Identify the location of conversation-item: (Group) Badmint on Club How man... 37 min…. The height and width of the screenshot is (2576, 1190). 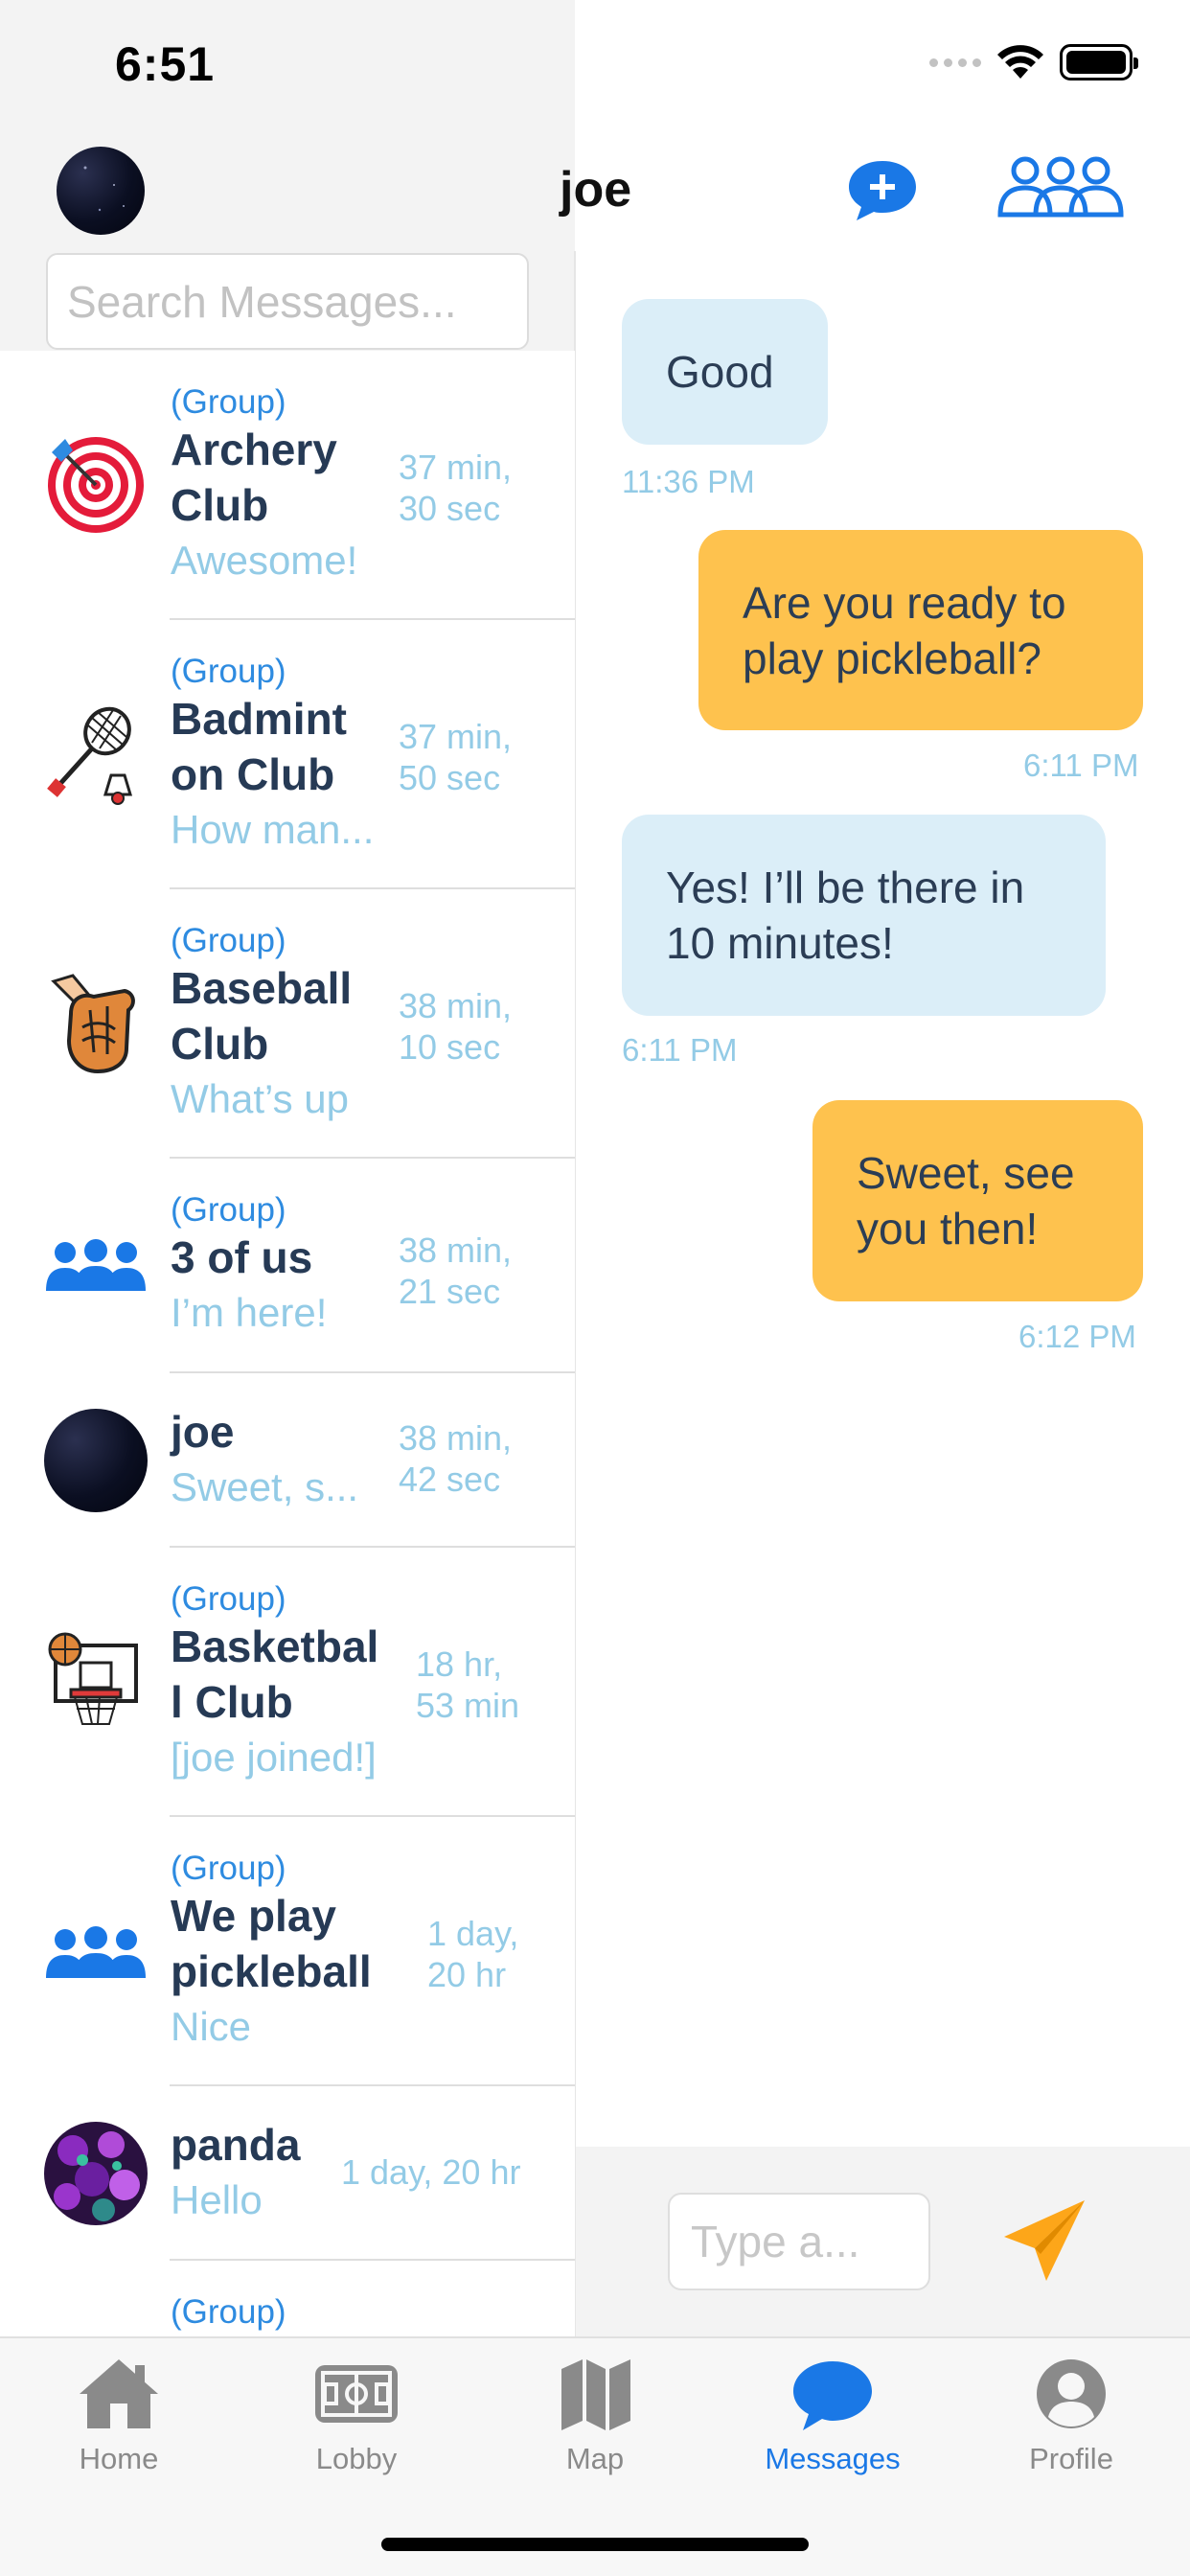
(287, 754).